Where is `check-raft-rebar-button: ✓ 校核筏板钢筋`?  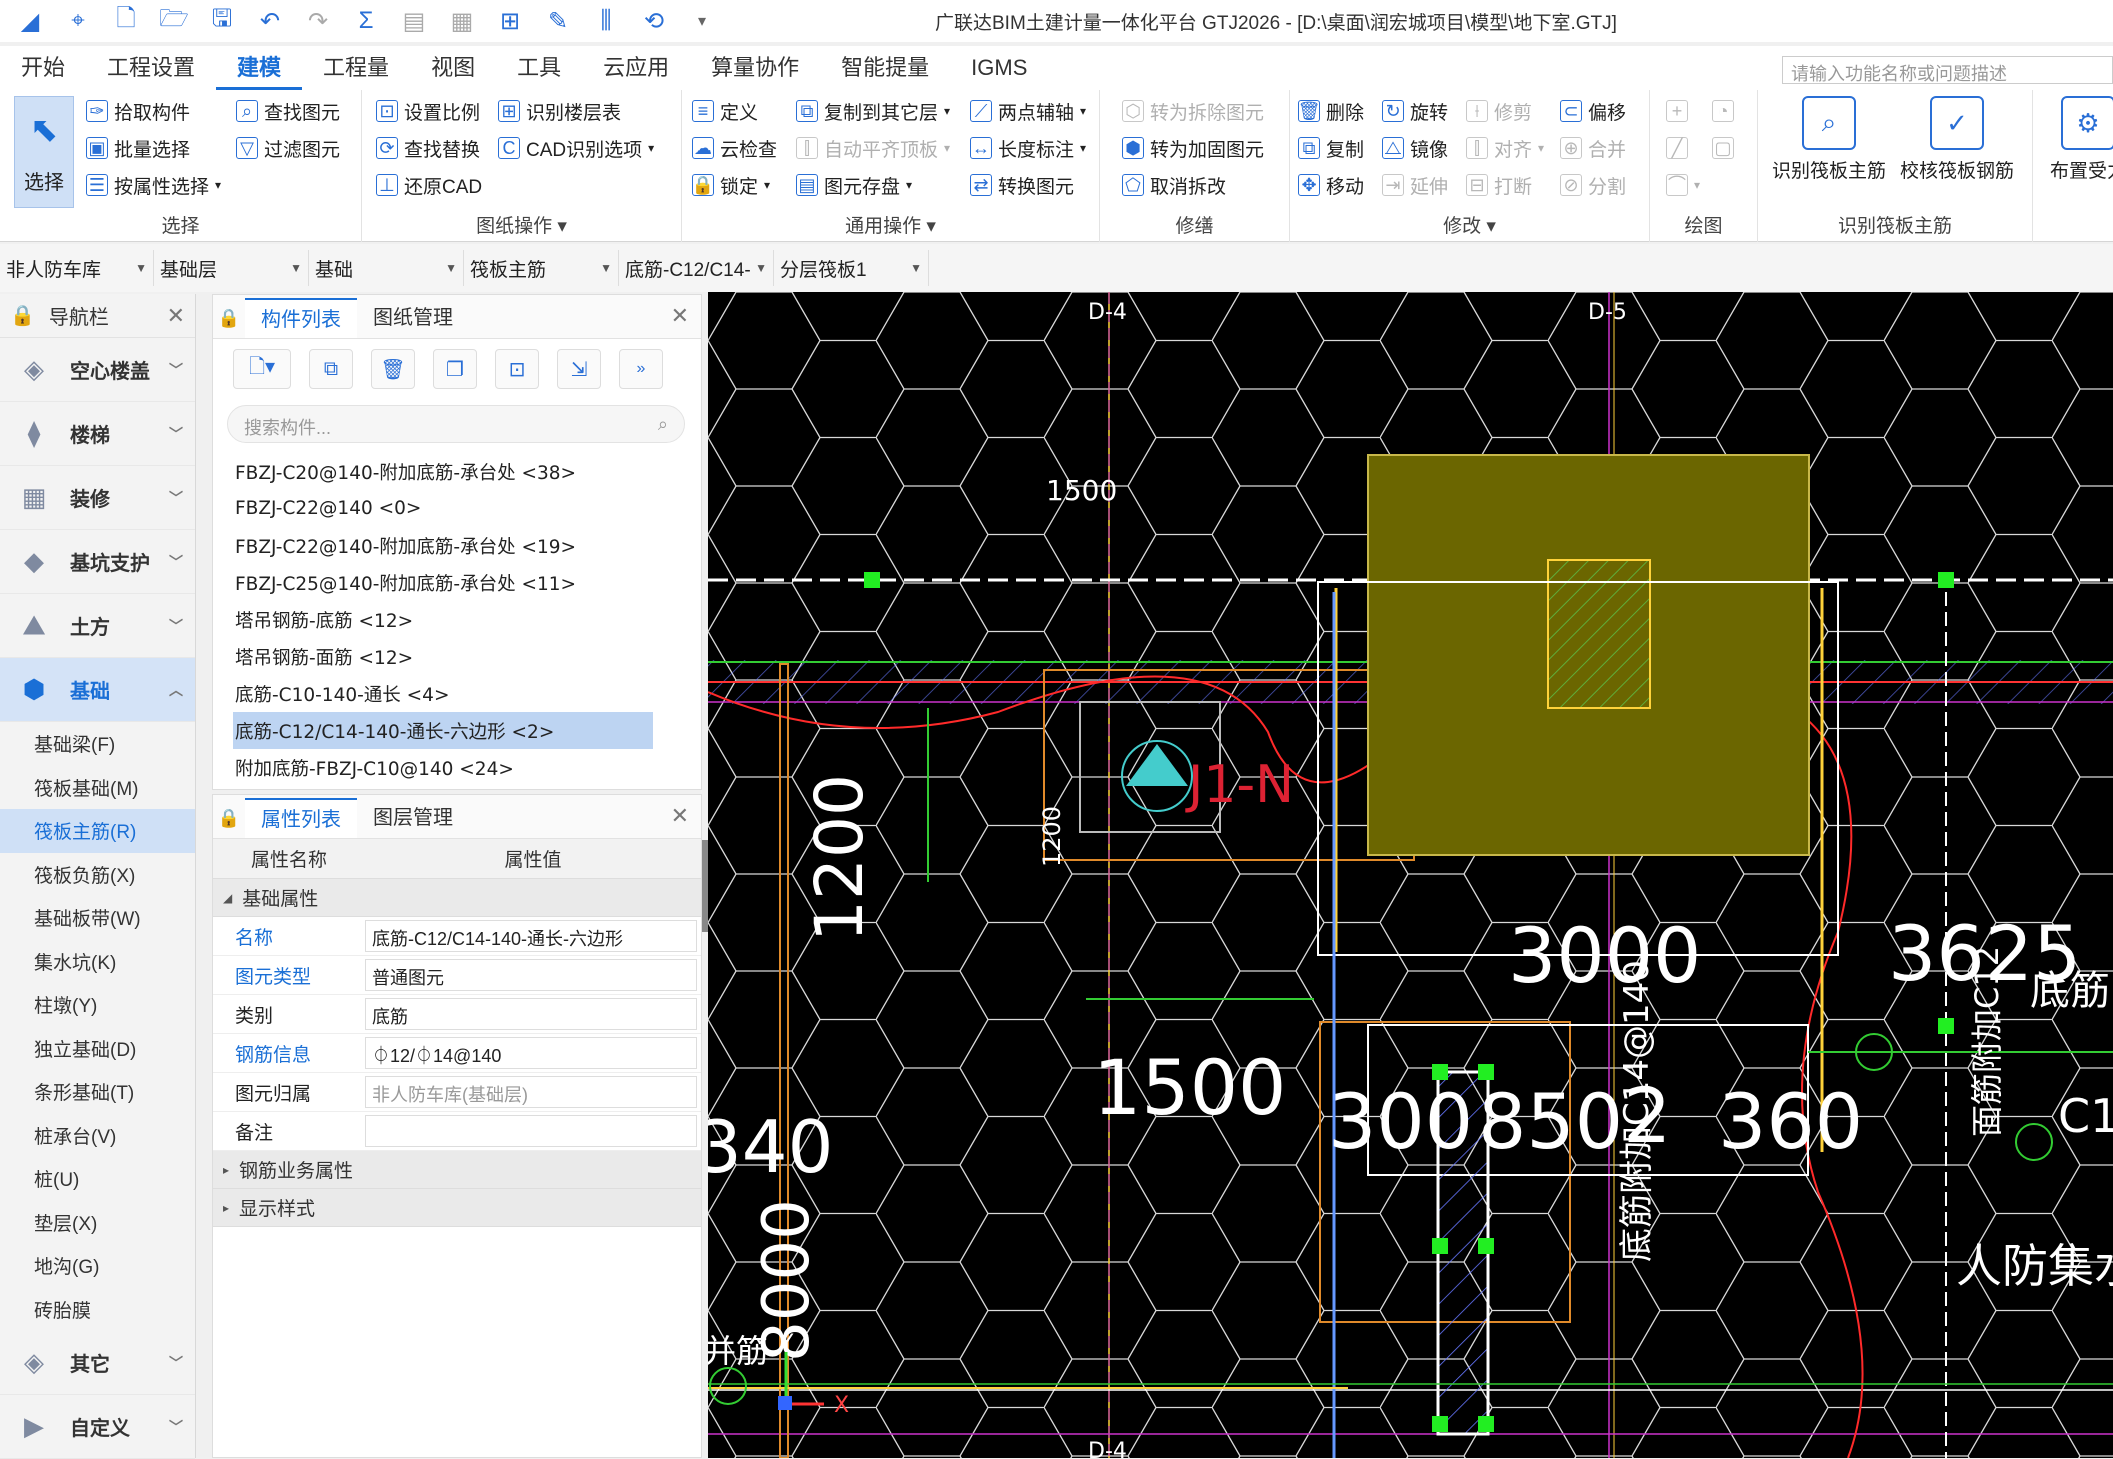
check-raft-rebar-button: ✓ 校核筏板钢筋 is located at coordinates (1957, 139).